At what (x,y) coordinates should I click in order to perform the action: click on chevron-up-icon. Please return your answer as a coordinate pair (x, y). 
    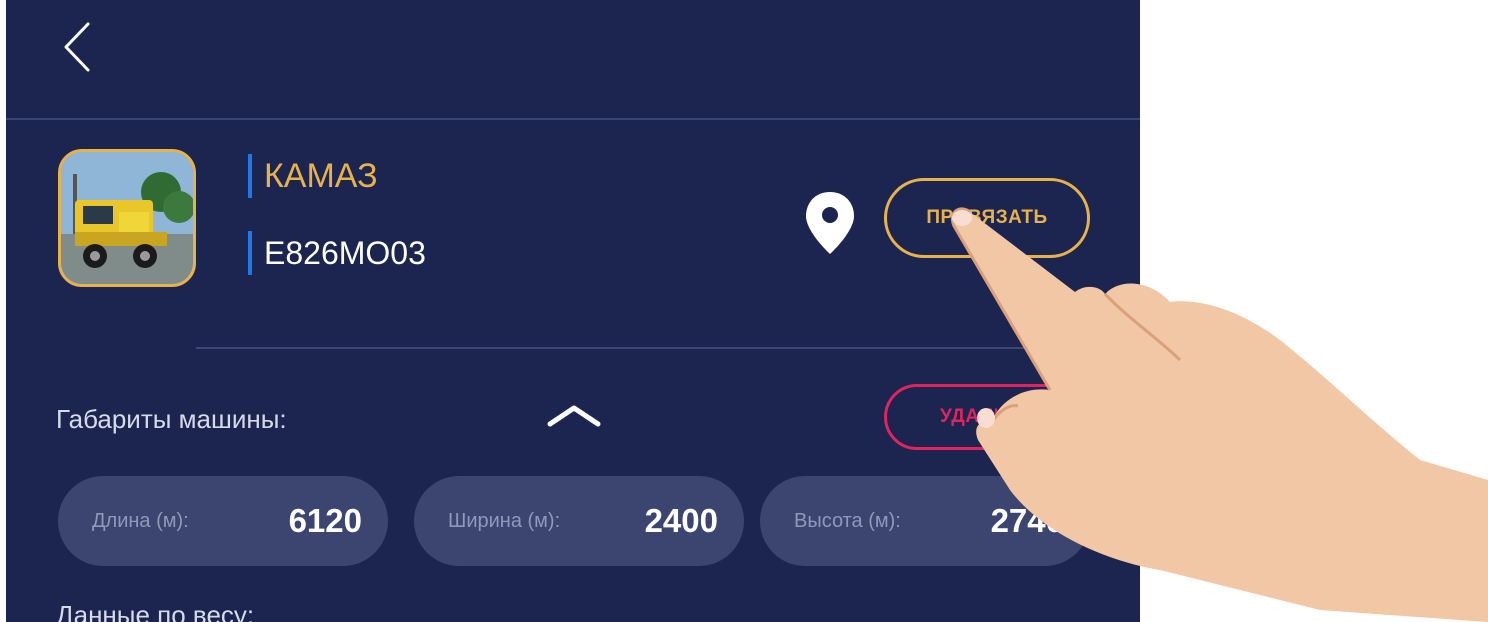
    Looking at the image, I should click on (574, 416).